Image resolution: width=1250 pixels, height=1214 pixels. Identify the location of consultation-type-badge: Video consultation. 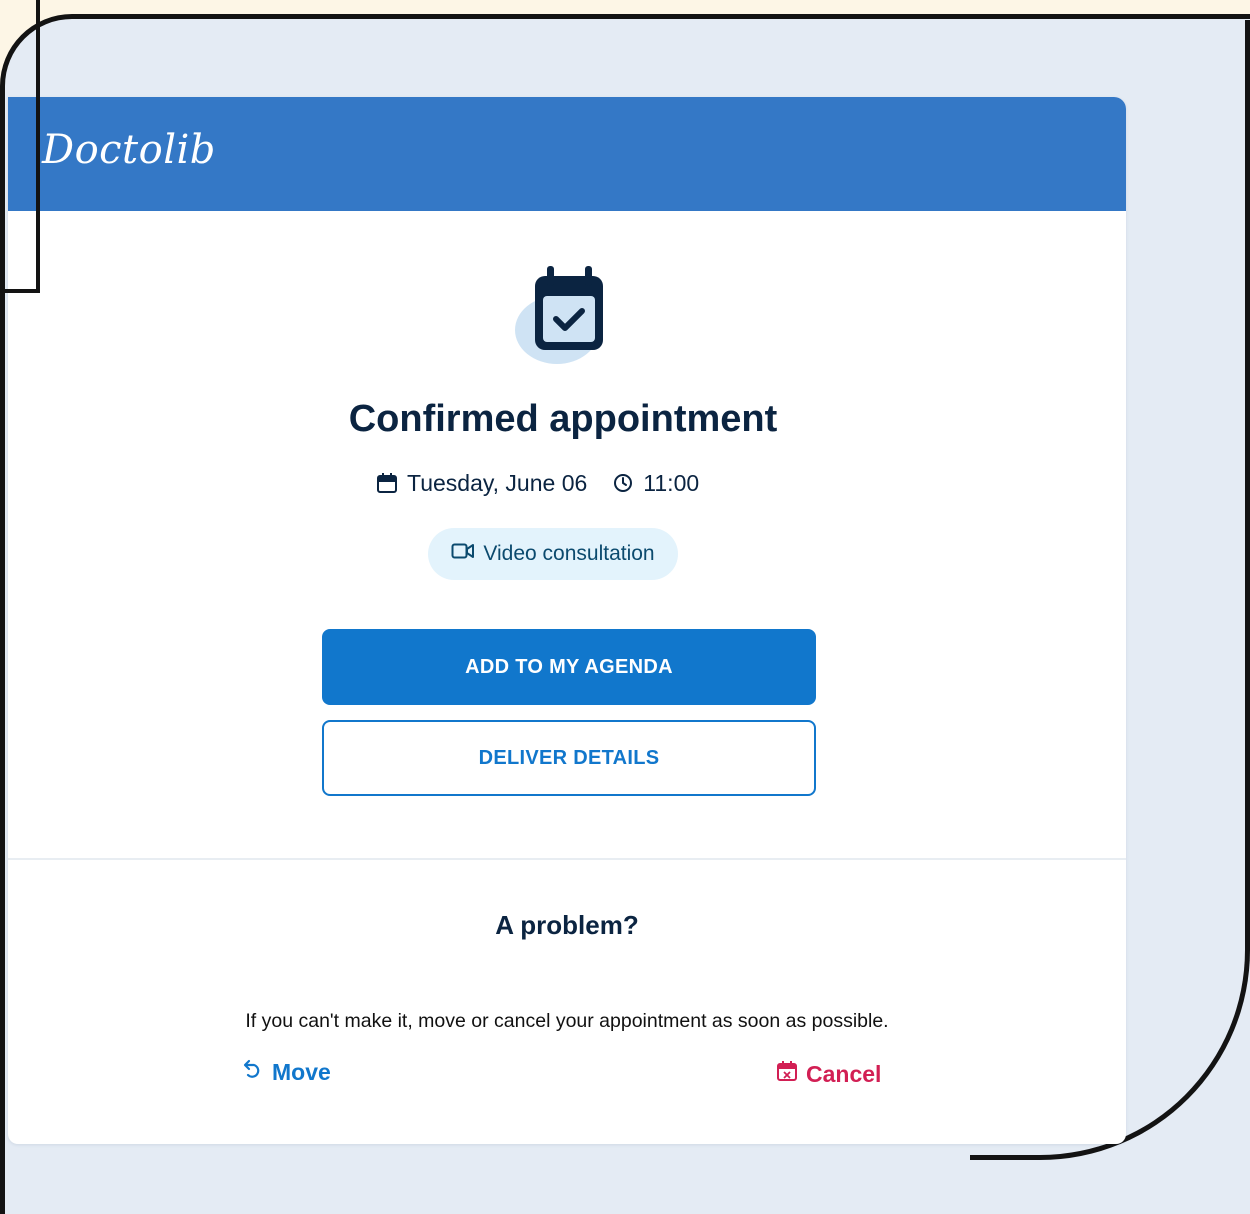
(553, 554).